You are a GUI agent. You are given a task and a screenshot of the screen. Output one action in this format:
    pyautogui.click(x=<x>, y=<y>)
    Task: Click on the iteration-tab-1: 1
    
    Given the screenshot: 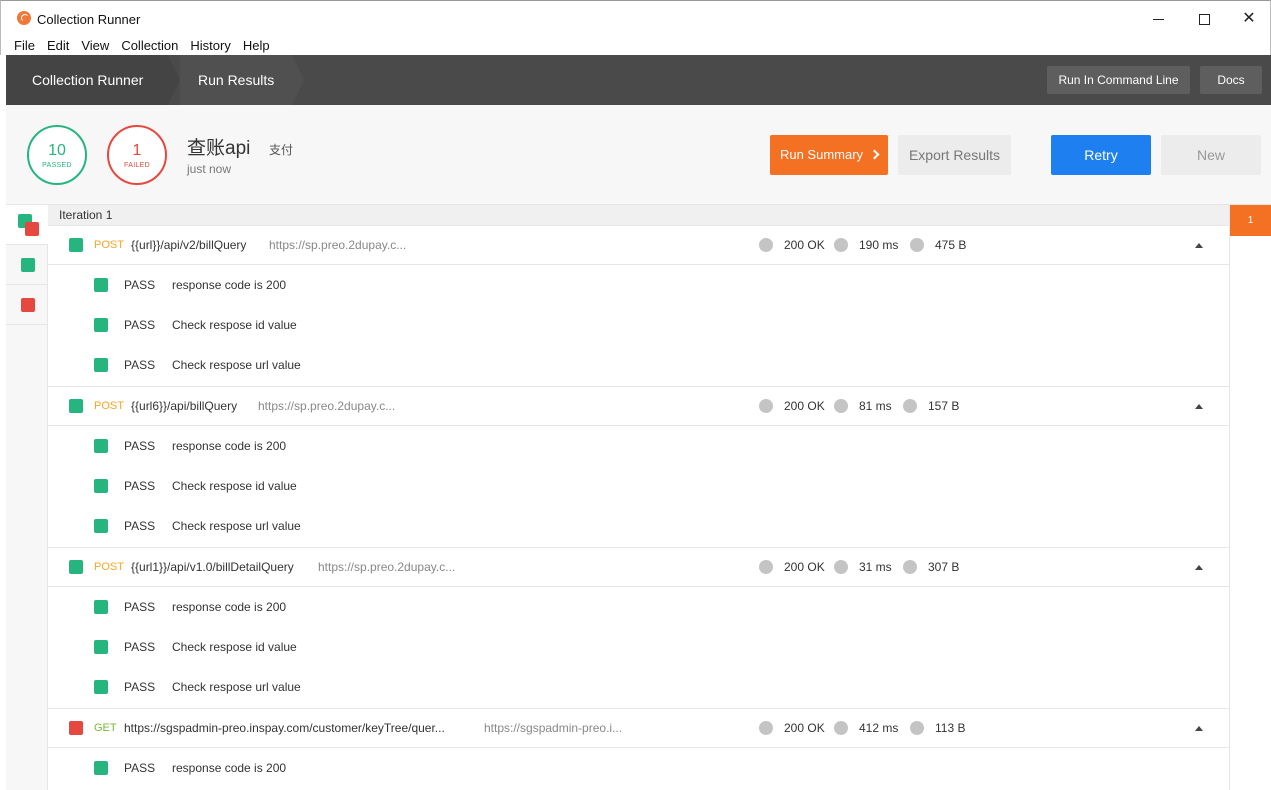 What is the action you would take?
    pyautogui.click(x=1250, y=220)
    